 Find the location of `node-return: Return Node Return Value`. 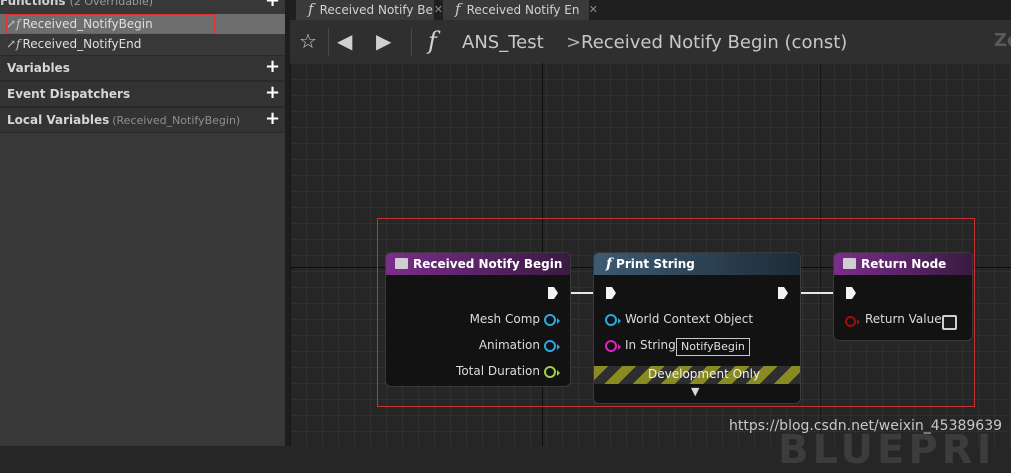

node-return: Return Node Return Value is located at coordinates (903, 296).